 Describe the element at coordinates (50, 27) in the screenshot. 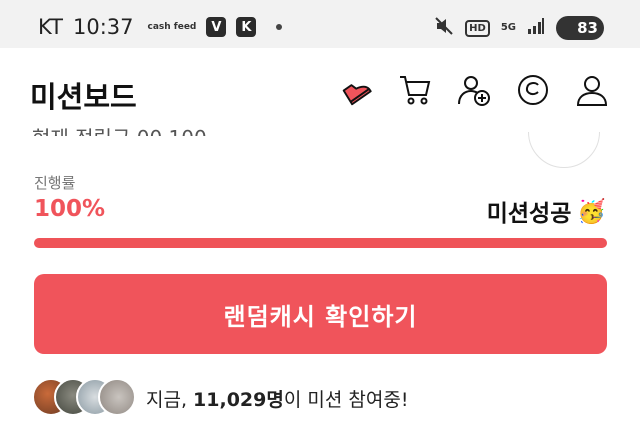

I see `carrier-label: KT` at that location.